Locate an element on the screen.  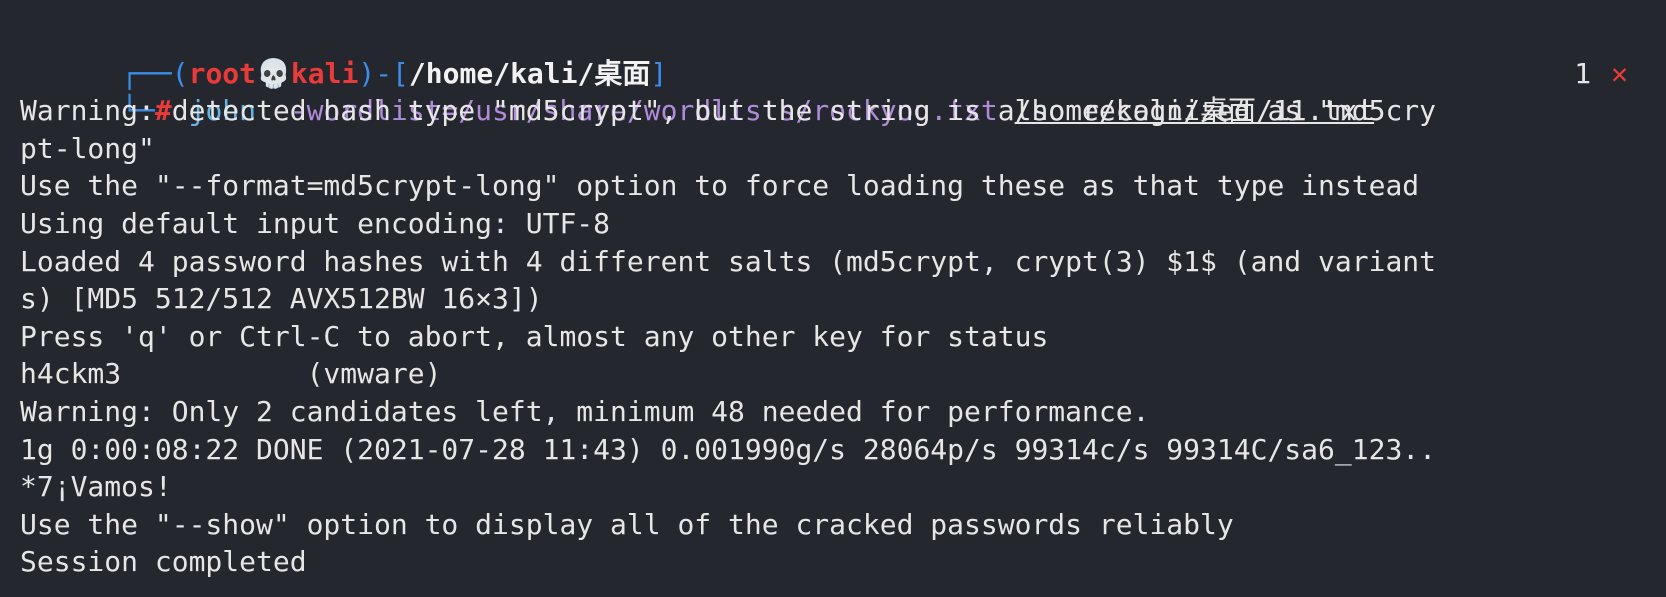
output-line: Using default input encoding: UTF-8 is located at coordinates (315, 223).